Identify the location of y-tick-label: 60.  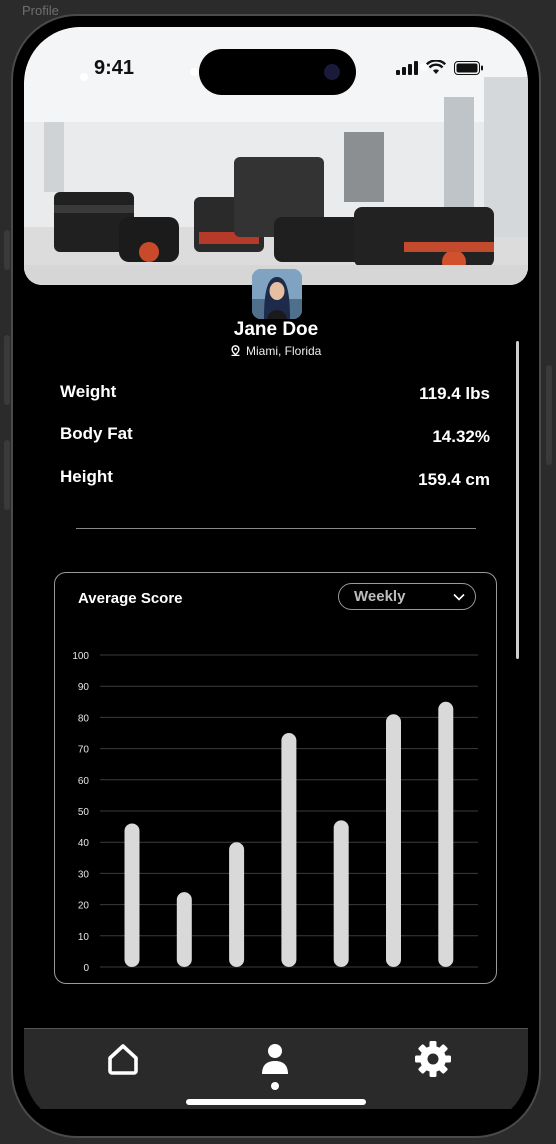
(84, 781).